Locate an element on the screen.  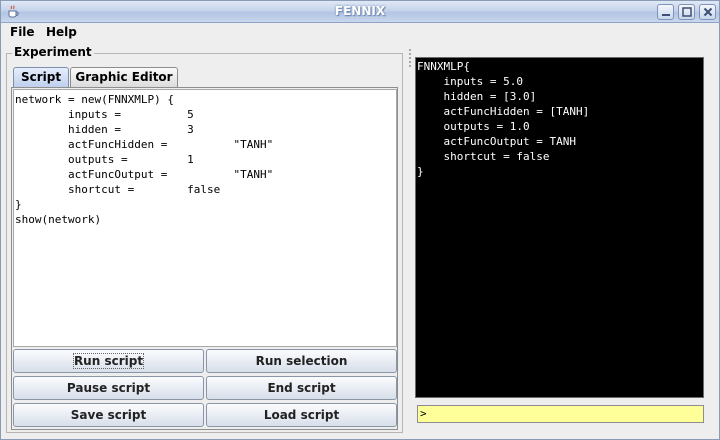
menu-bar: File Help is located at coordinates (360, 33).